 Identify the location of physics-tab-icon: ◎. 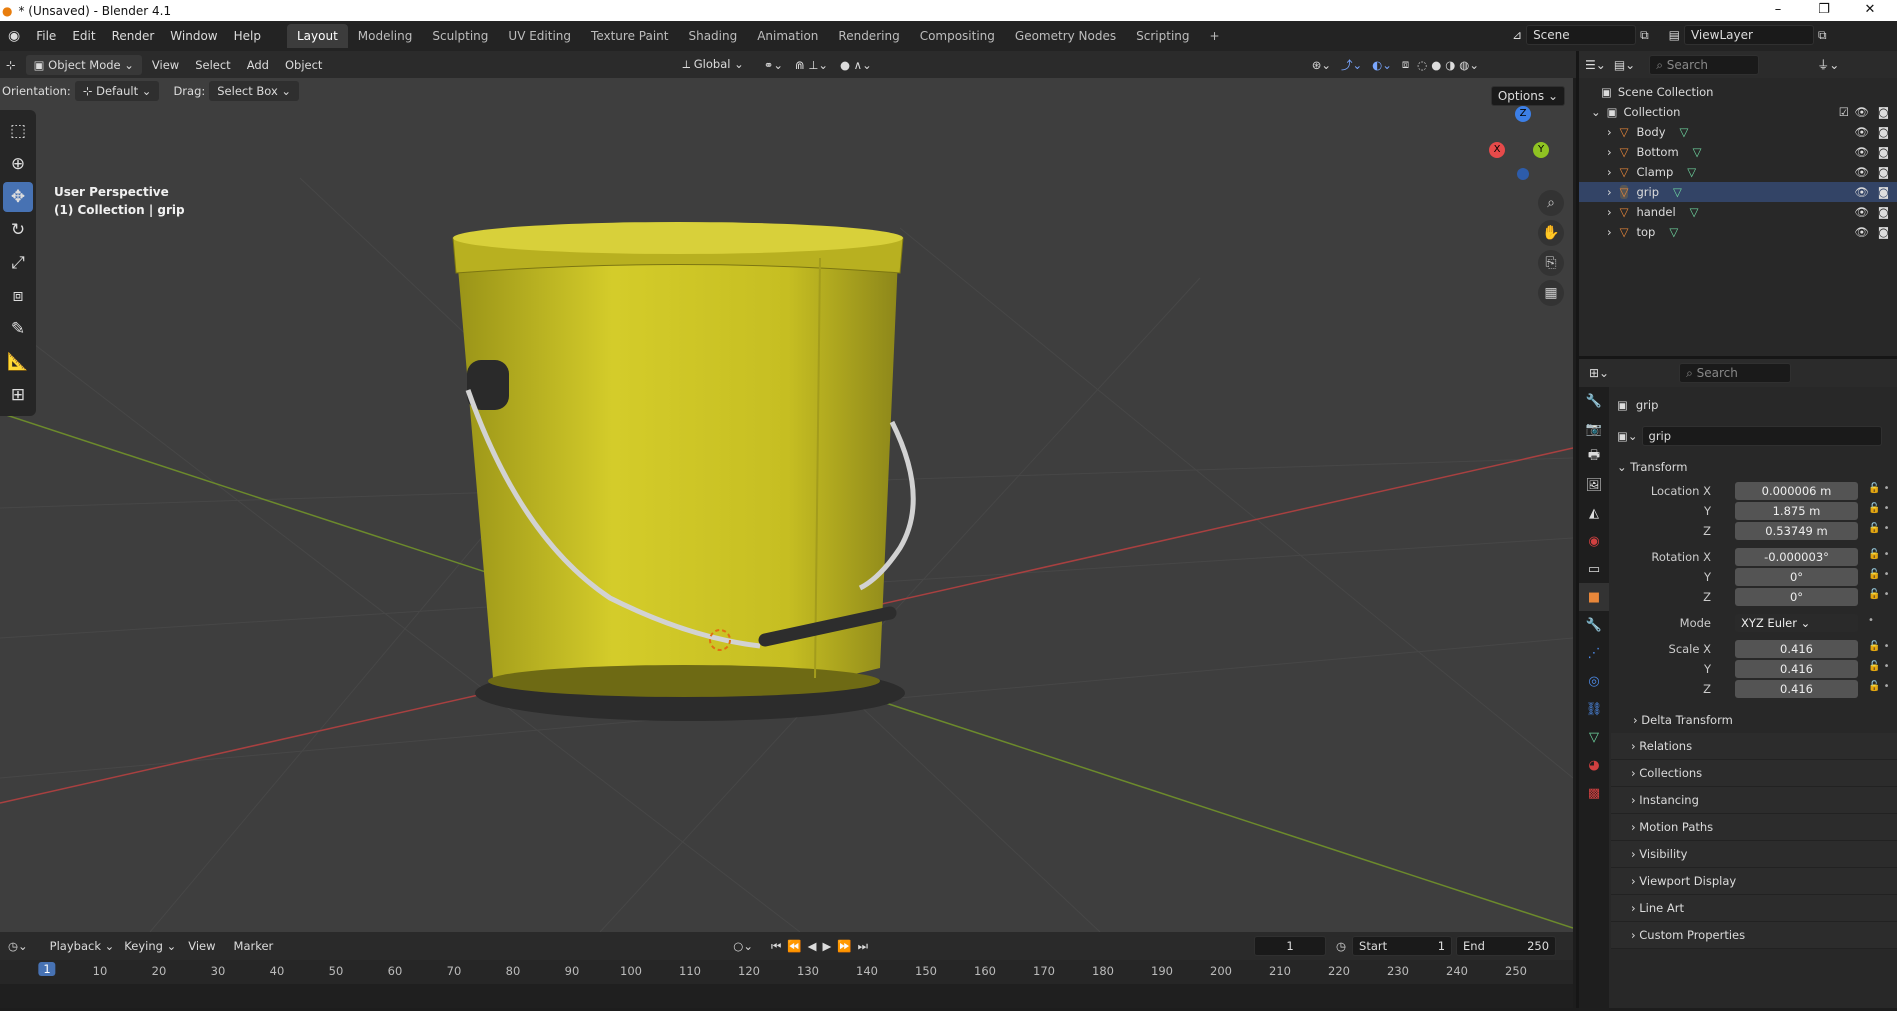
(1594, 681).